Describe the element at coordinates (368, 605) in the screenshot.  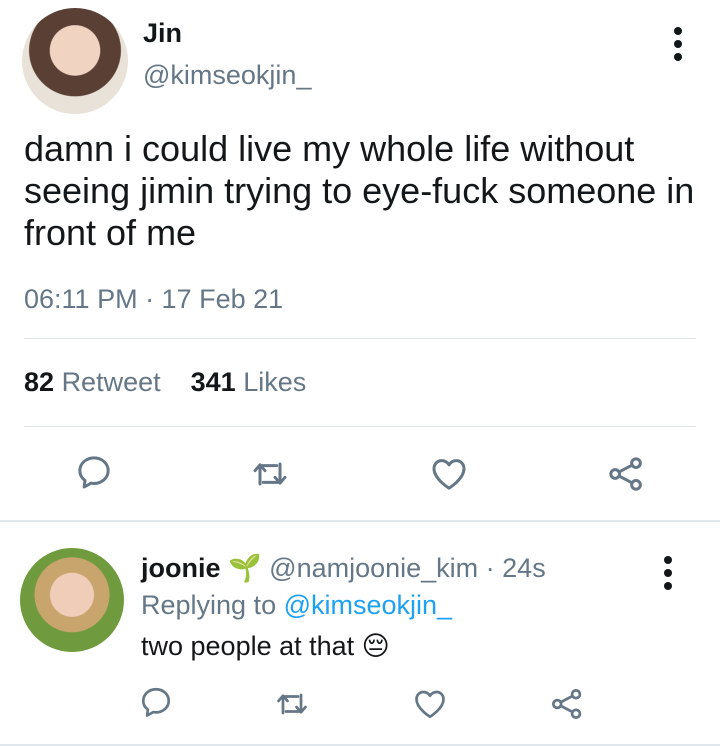
I see `replying-to-link: @kimseokjin_` at that location.